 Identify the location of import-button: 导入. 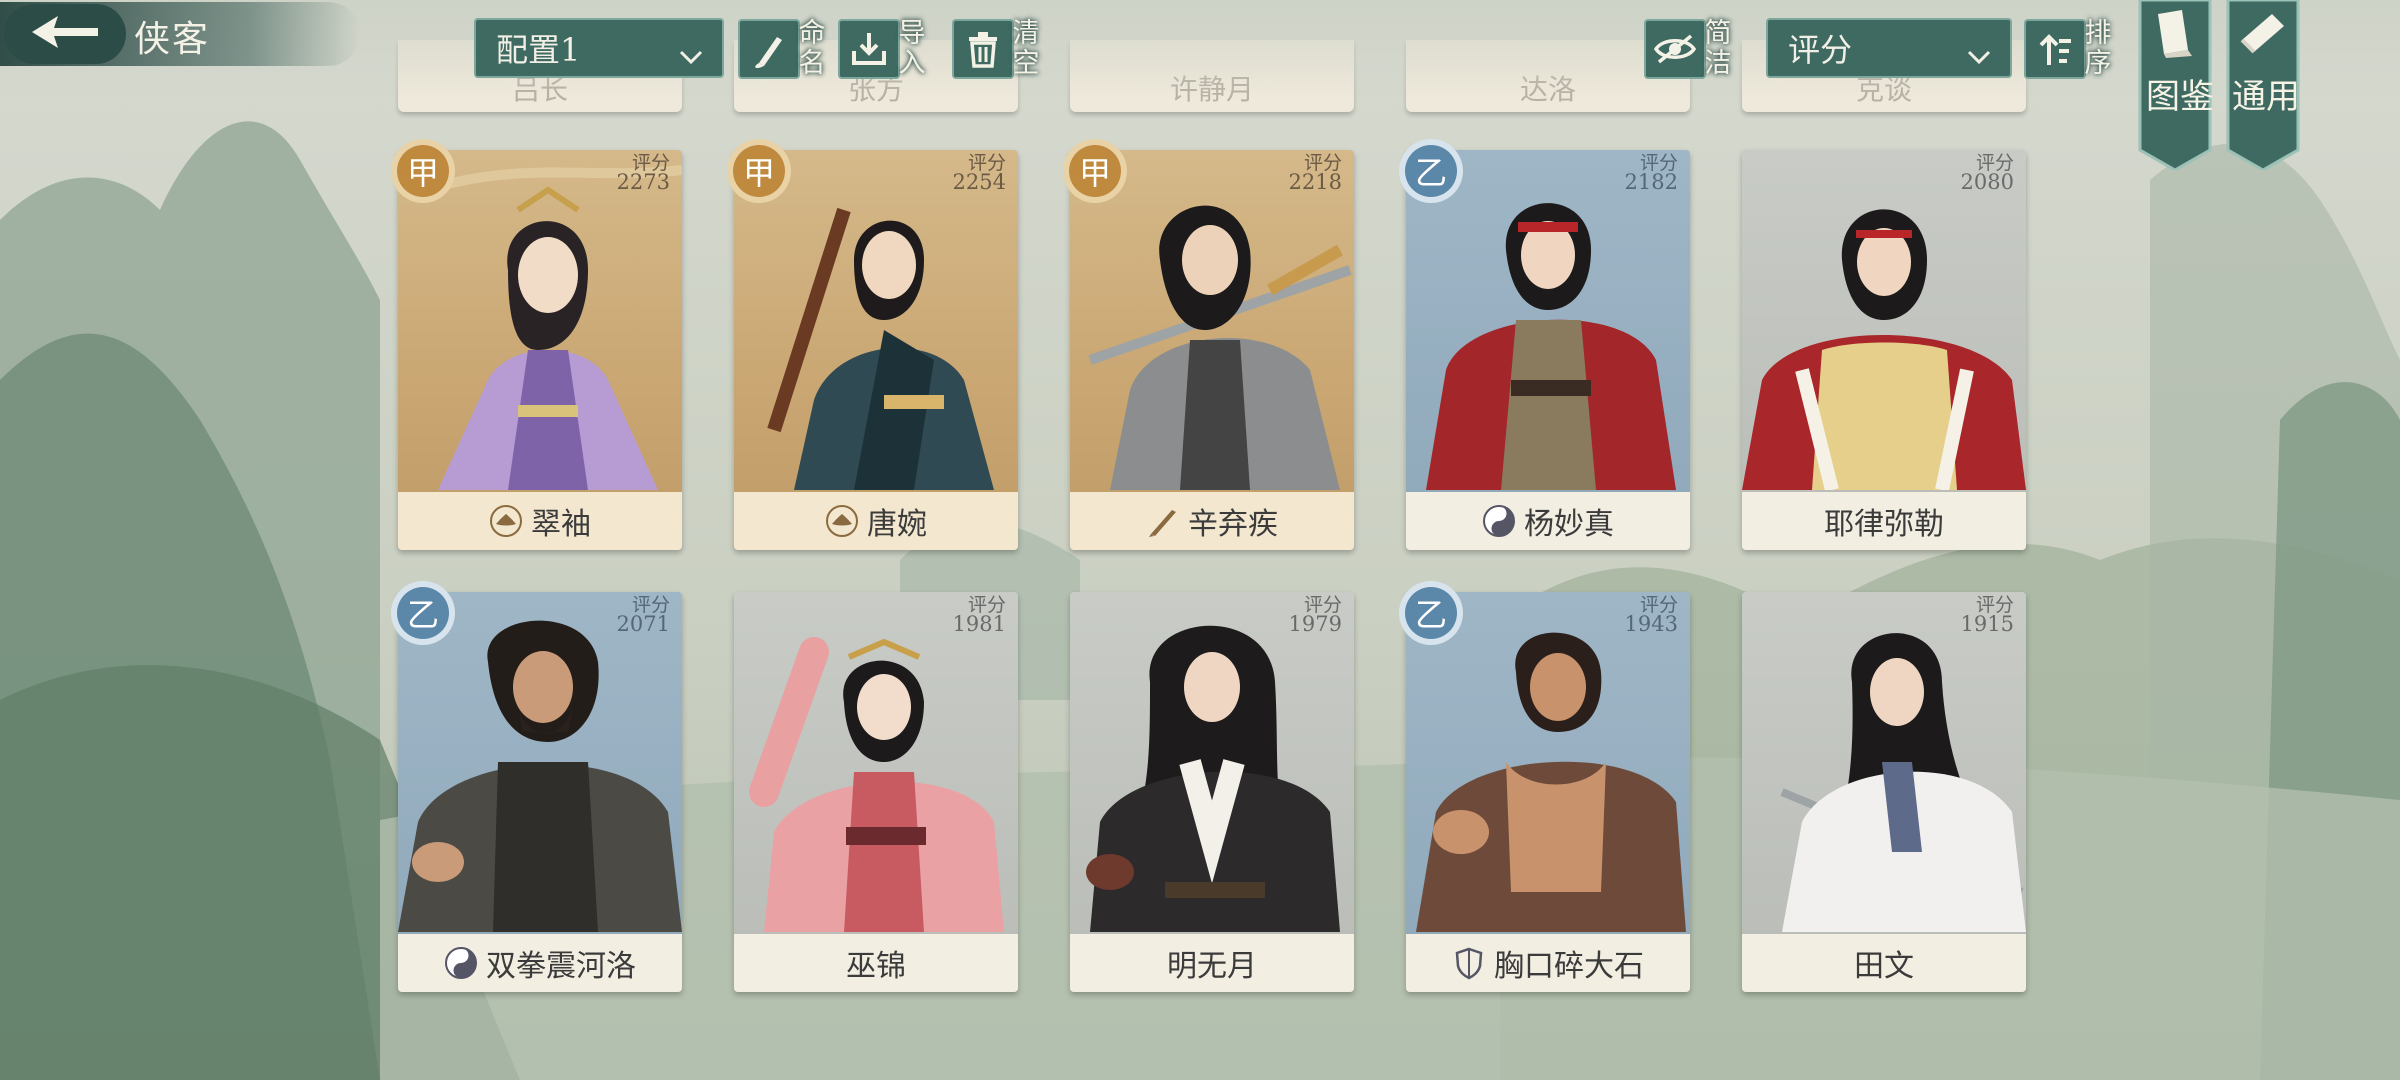
(884, 49).